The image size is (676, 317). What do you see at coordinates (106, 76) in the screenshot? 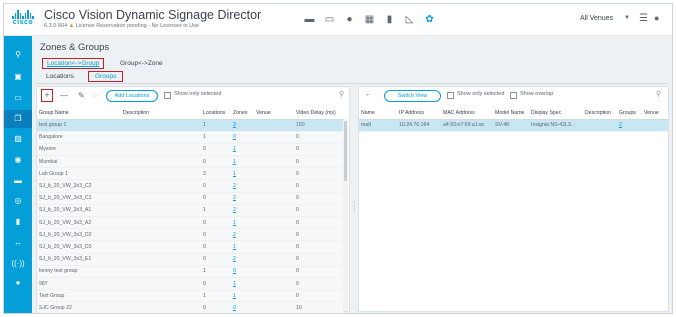
I see `tab-groups: Groups` at bounding box center [106, 76].